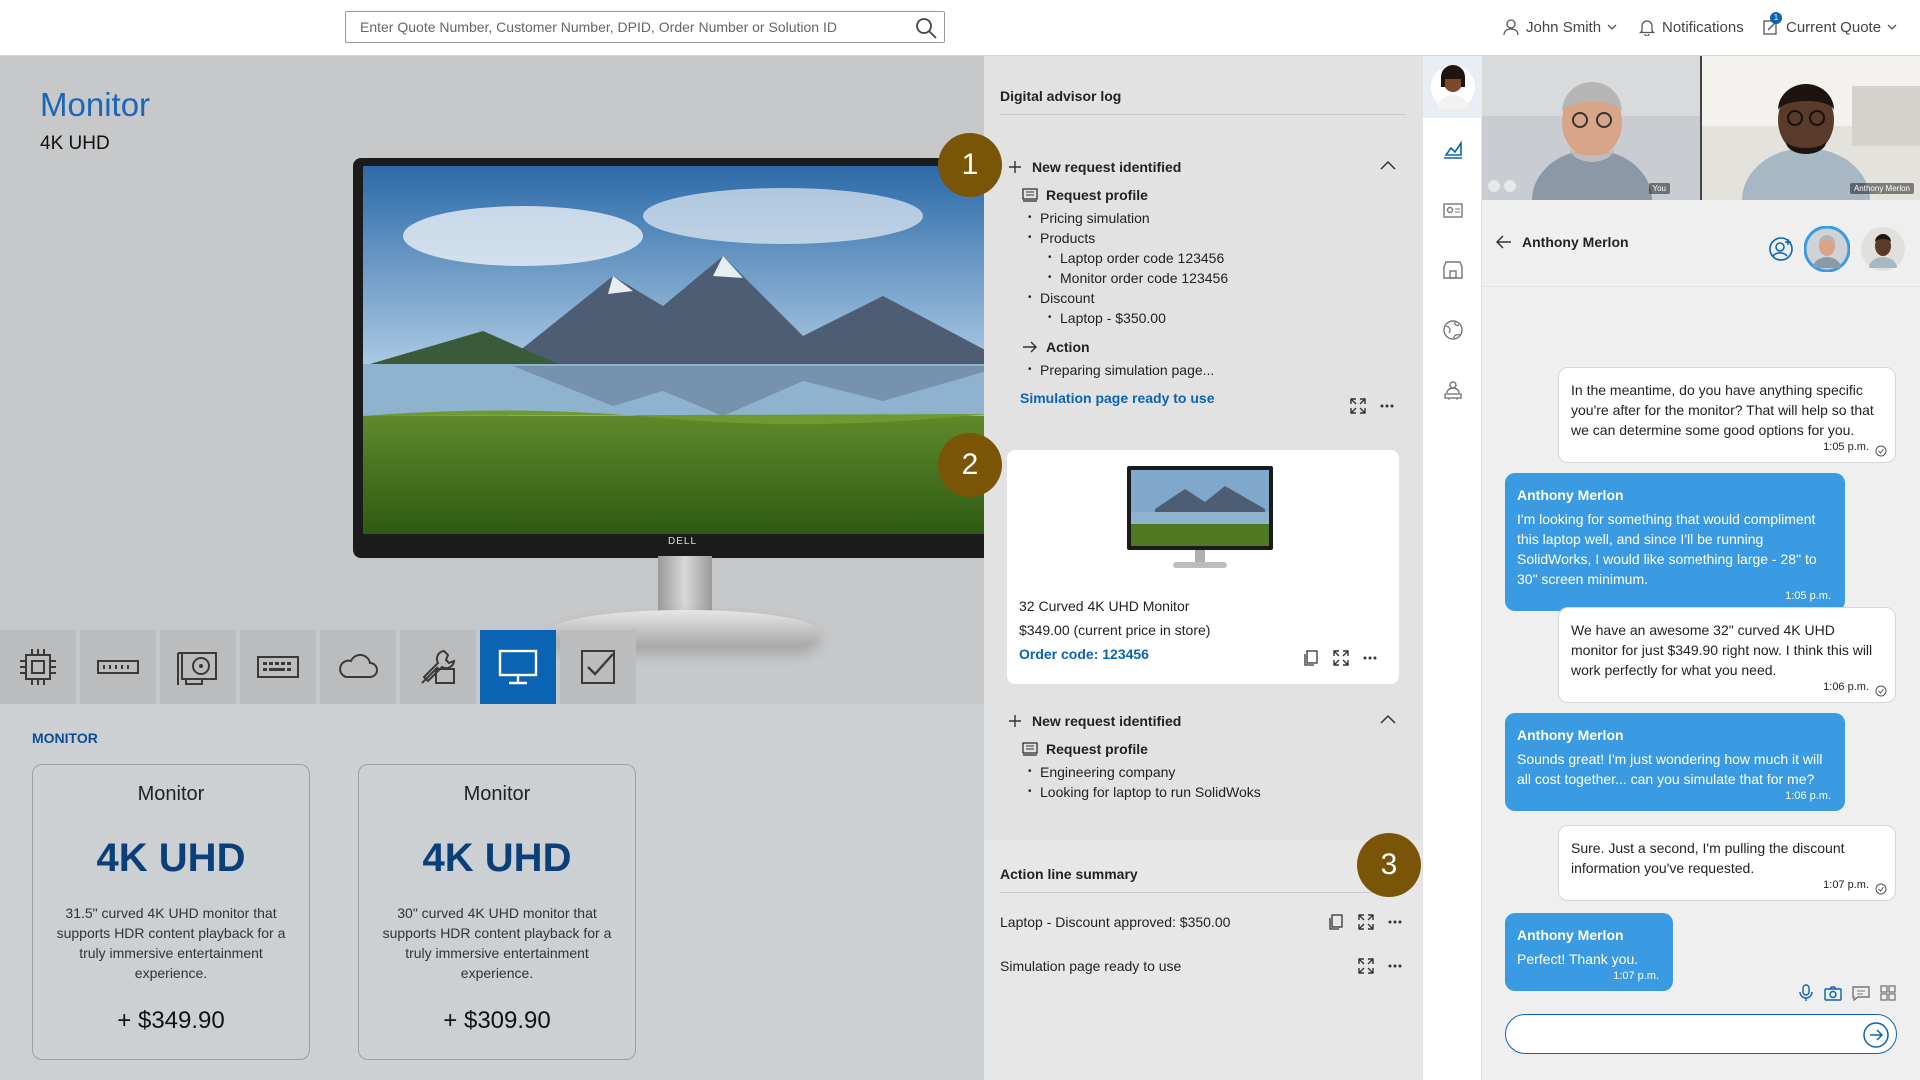  Describe the element at coordinates (1829, 24) in the screenshot. I see `current-quote-menu: 1 Current Quote` at that location.